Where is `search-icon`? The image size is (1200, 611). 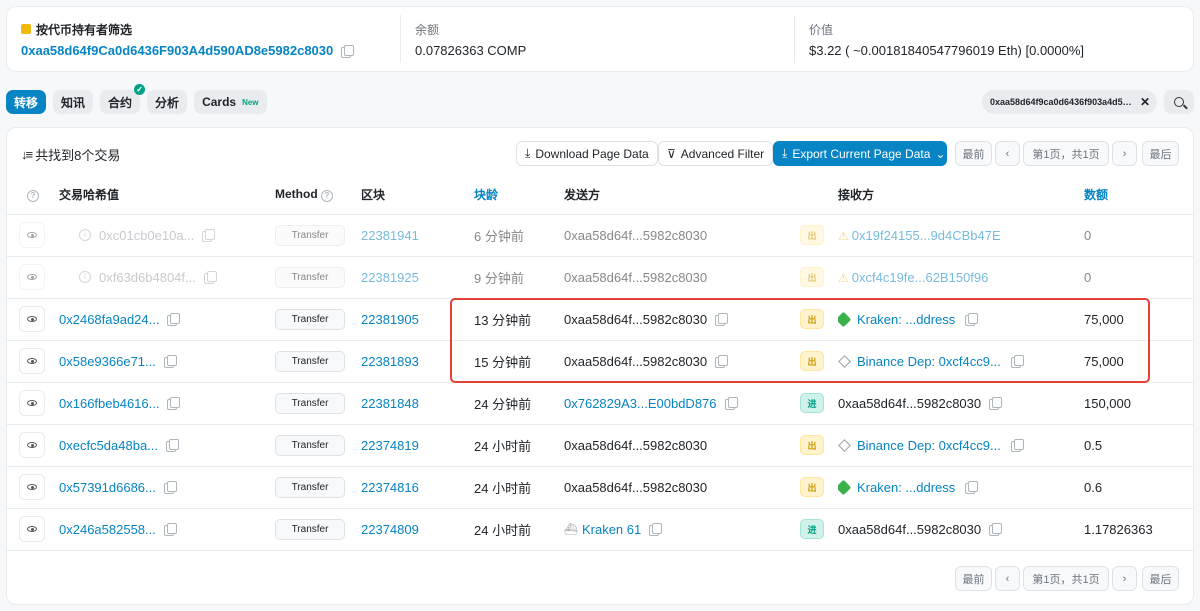 search-icon is located at coordinates (1179, 102).